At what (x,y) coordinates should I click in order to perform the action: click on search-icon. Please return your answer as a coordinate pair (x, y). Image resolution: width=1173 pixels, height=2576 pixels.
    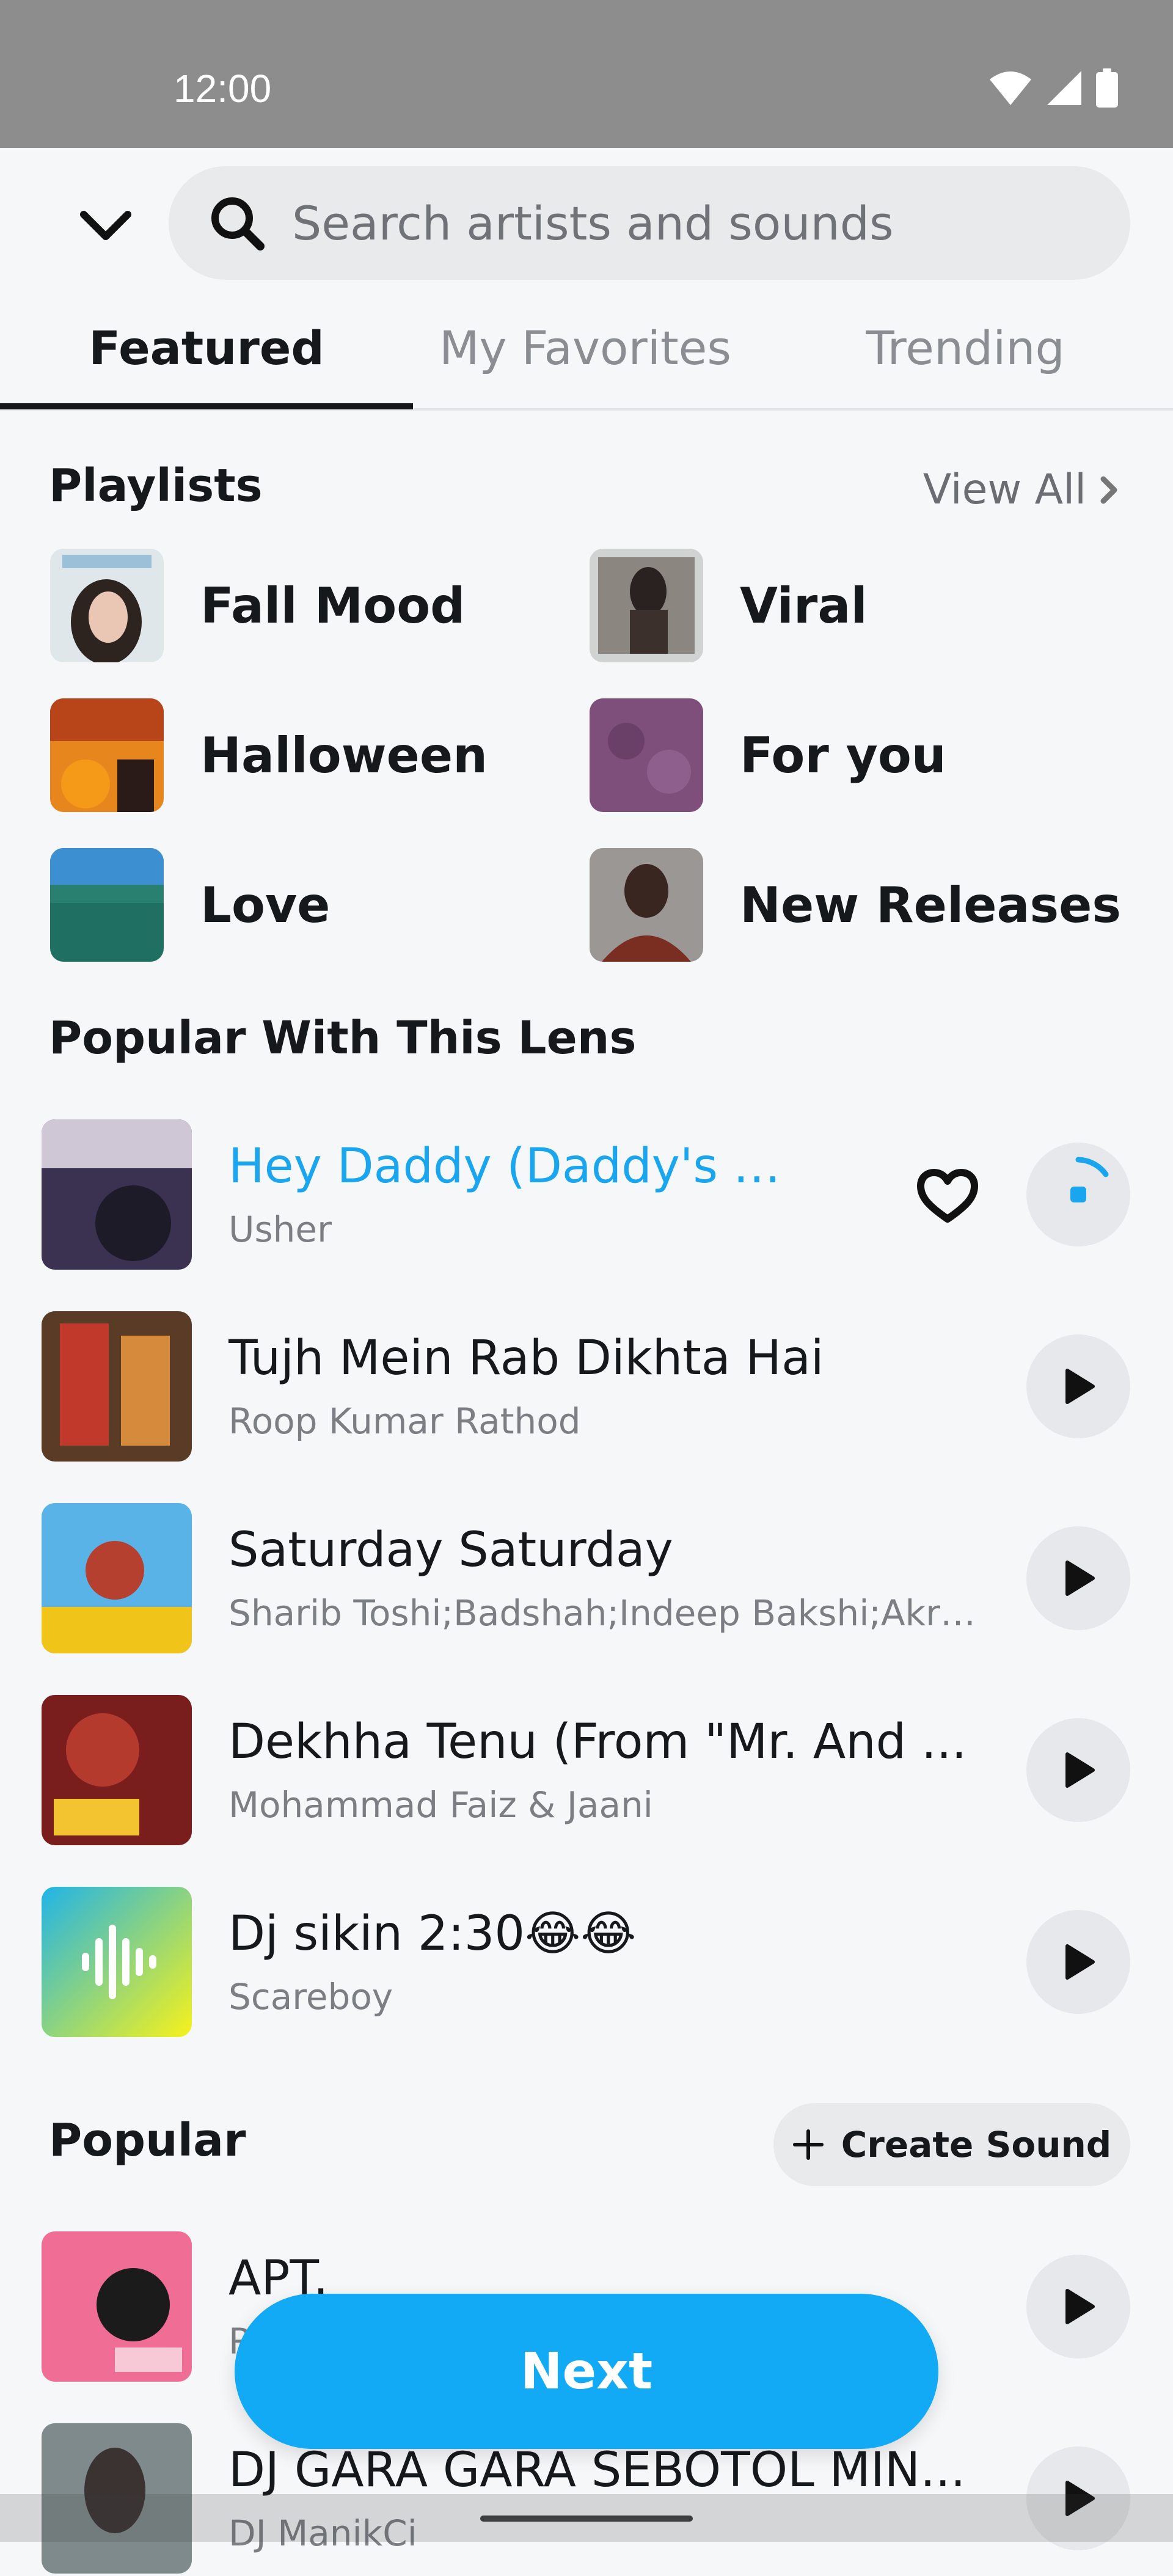
    Looking at the image, I should click on (237, 223).